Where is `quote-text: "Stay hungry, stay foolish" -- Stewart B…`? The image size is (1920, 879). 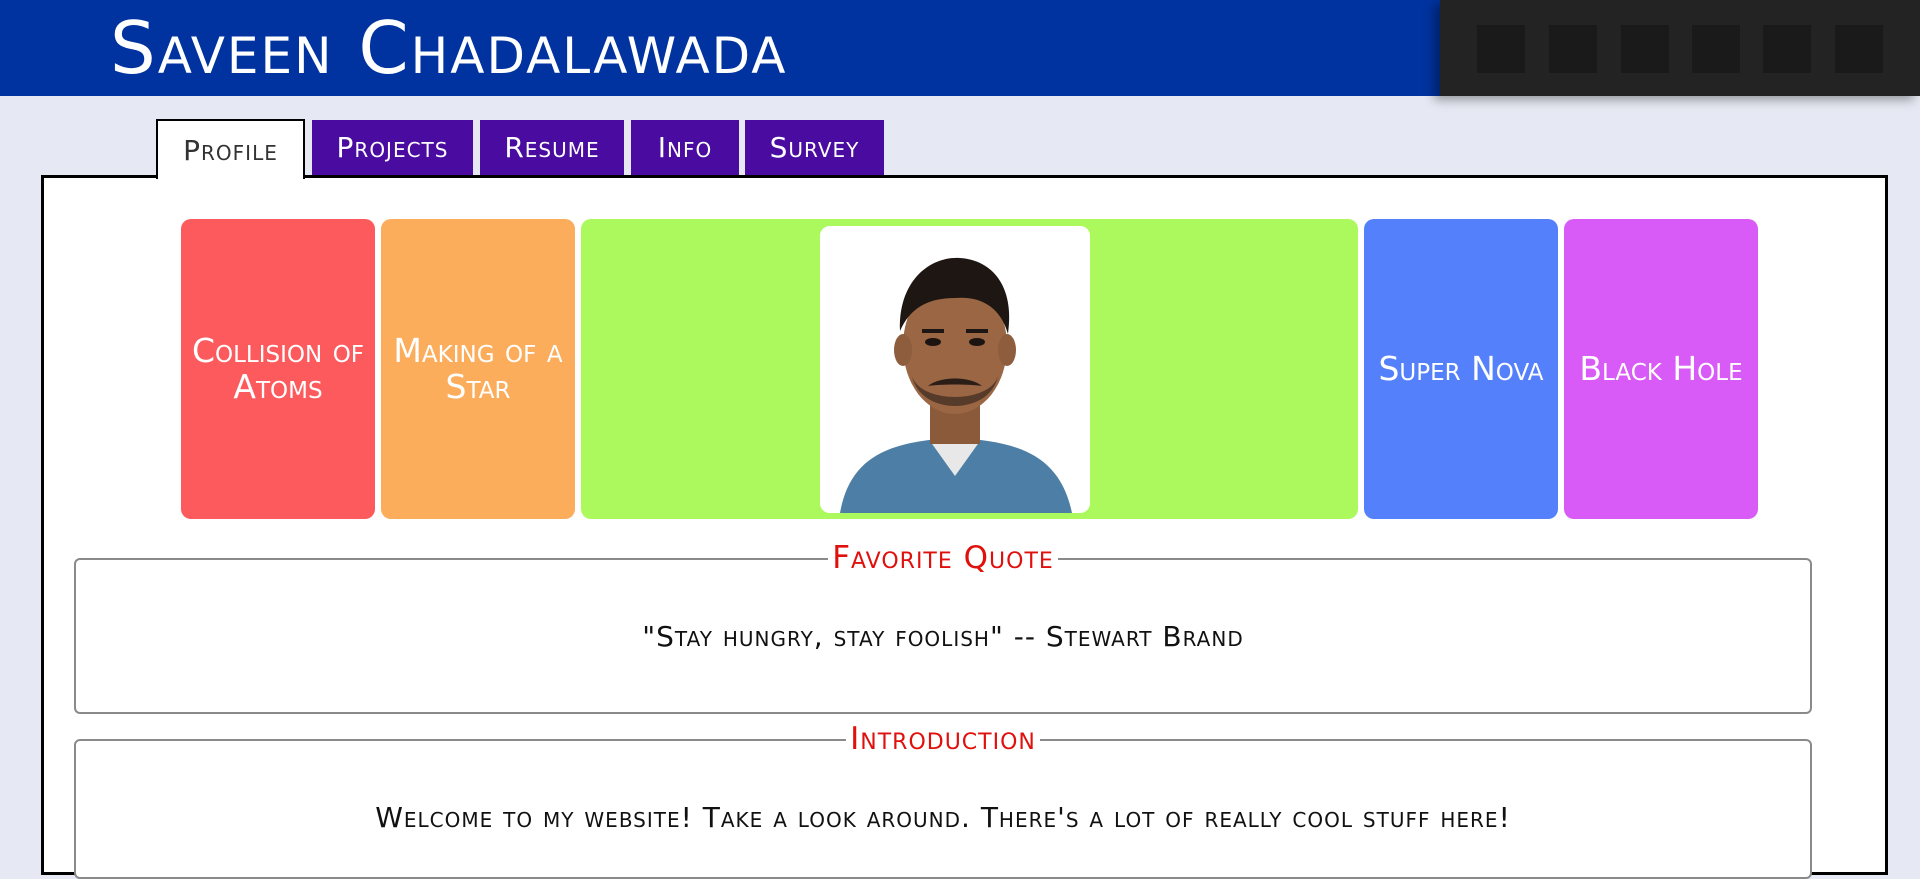
quote-text: "Stay hungry, stay foolish" -- Stewart B… is located at coordinates (943, 636).